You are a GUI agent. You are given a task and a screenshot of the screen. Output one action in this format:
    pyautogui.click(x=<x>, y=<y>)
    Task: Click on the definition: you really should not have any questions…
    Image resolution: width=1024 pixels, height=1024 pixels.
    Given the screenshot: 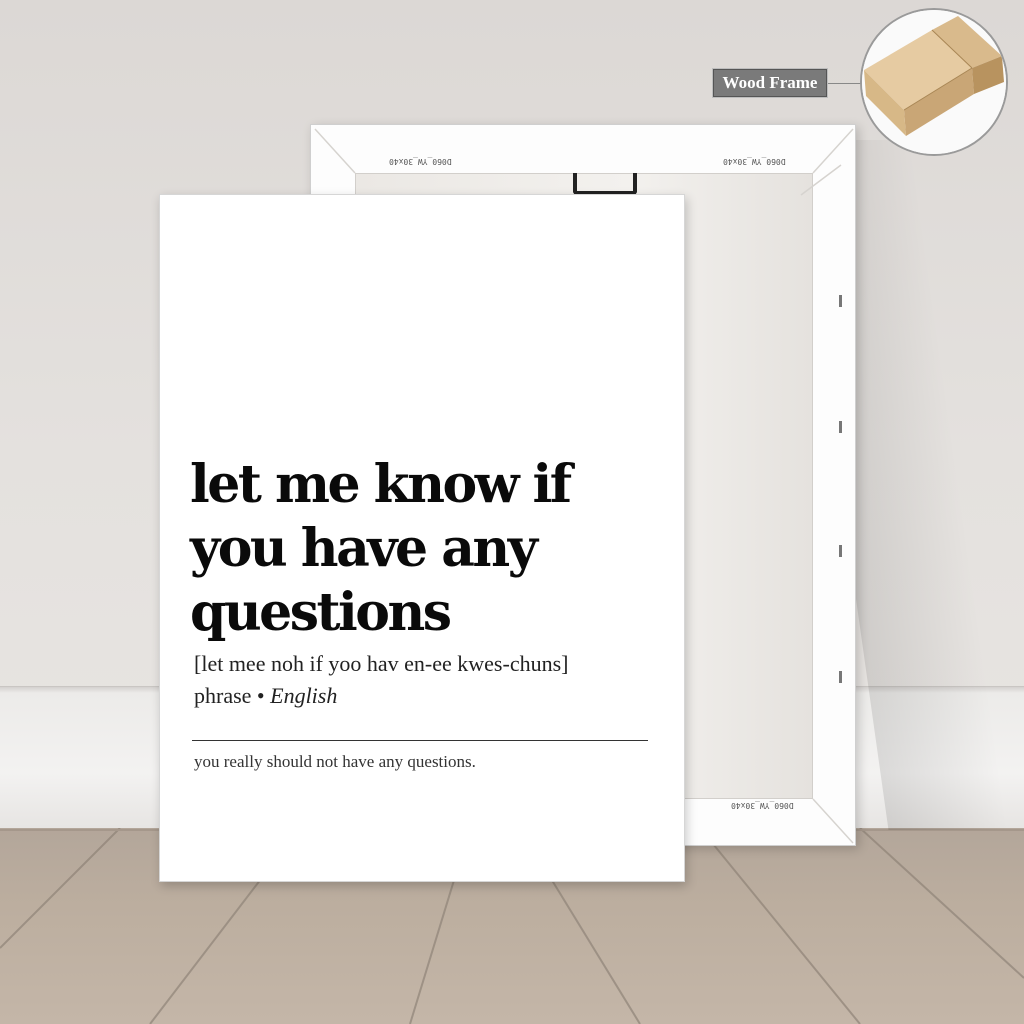 What is the action you would take?
    pyautogui.click(x=335, y=761)
    